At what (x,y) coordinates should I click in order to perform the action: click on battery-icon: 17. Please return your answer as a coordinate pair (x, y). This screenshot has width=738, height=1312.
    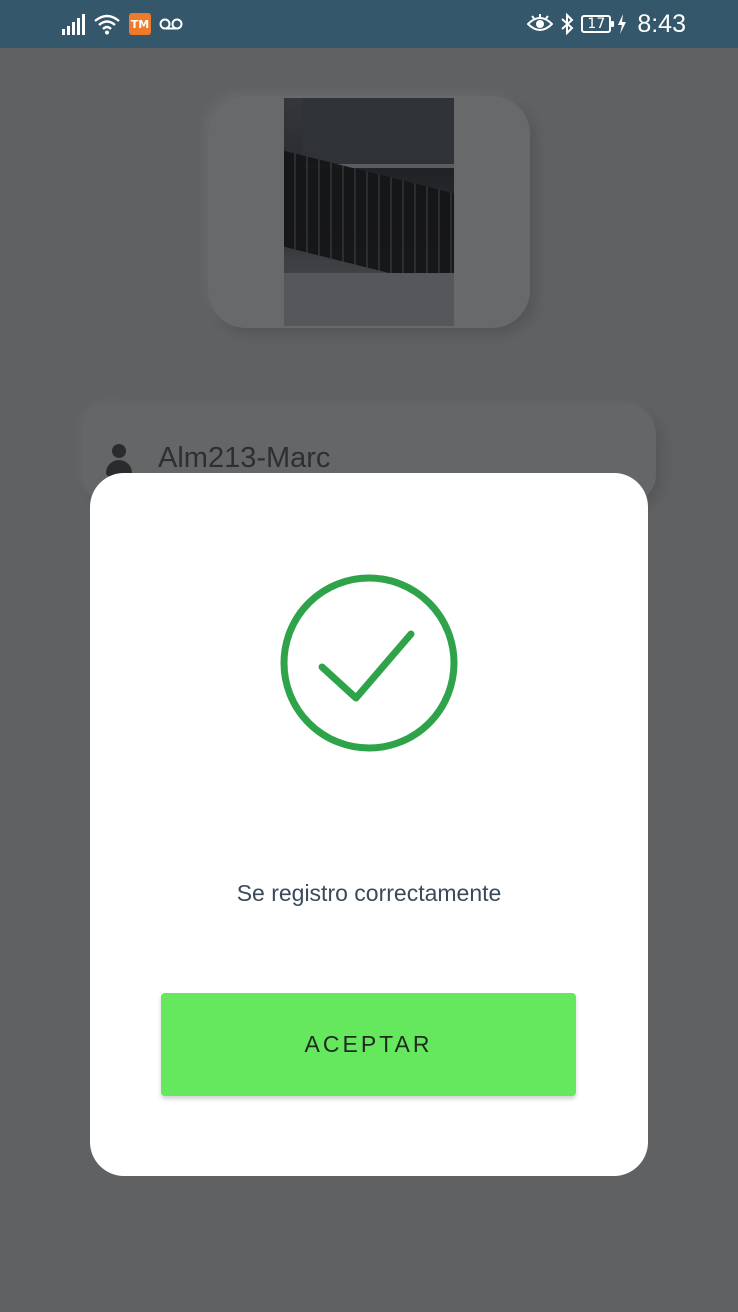
    Looking at the image, I should click on (598, 24).